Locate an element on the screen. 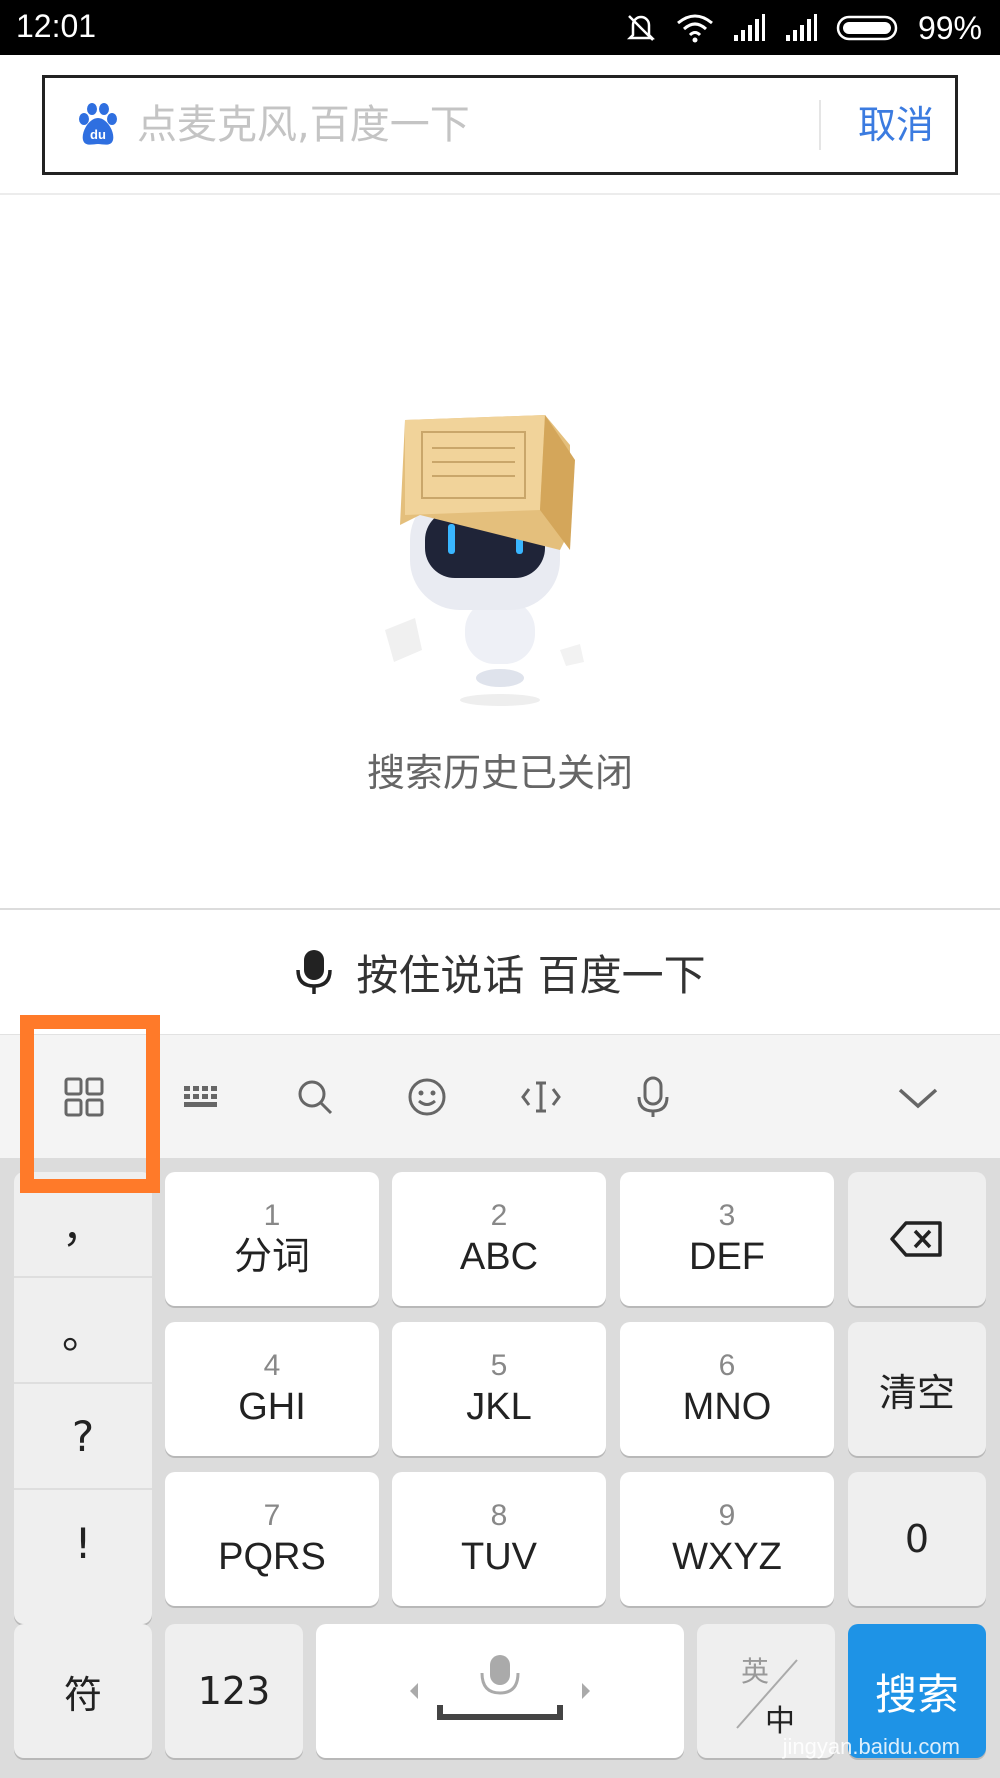 The image size is (1000, 1778). toolbar-voice-button is located at coordinates (653, 1097).